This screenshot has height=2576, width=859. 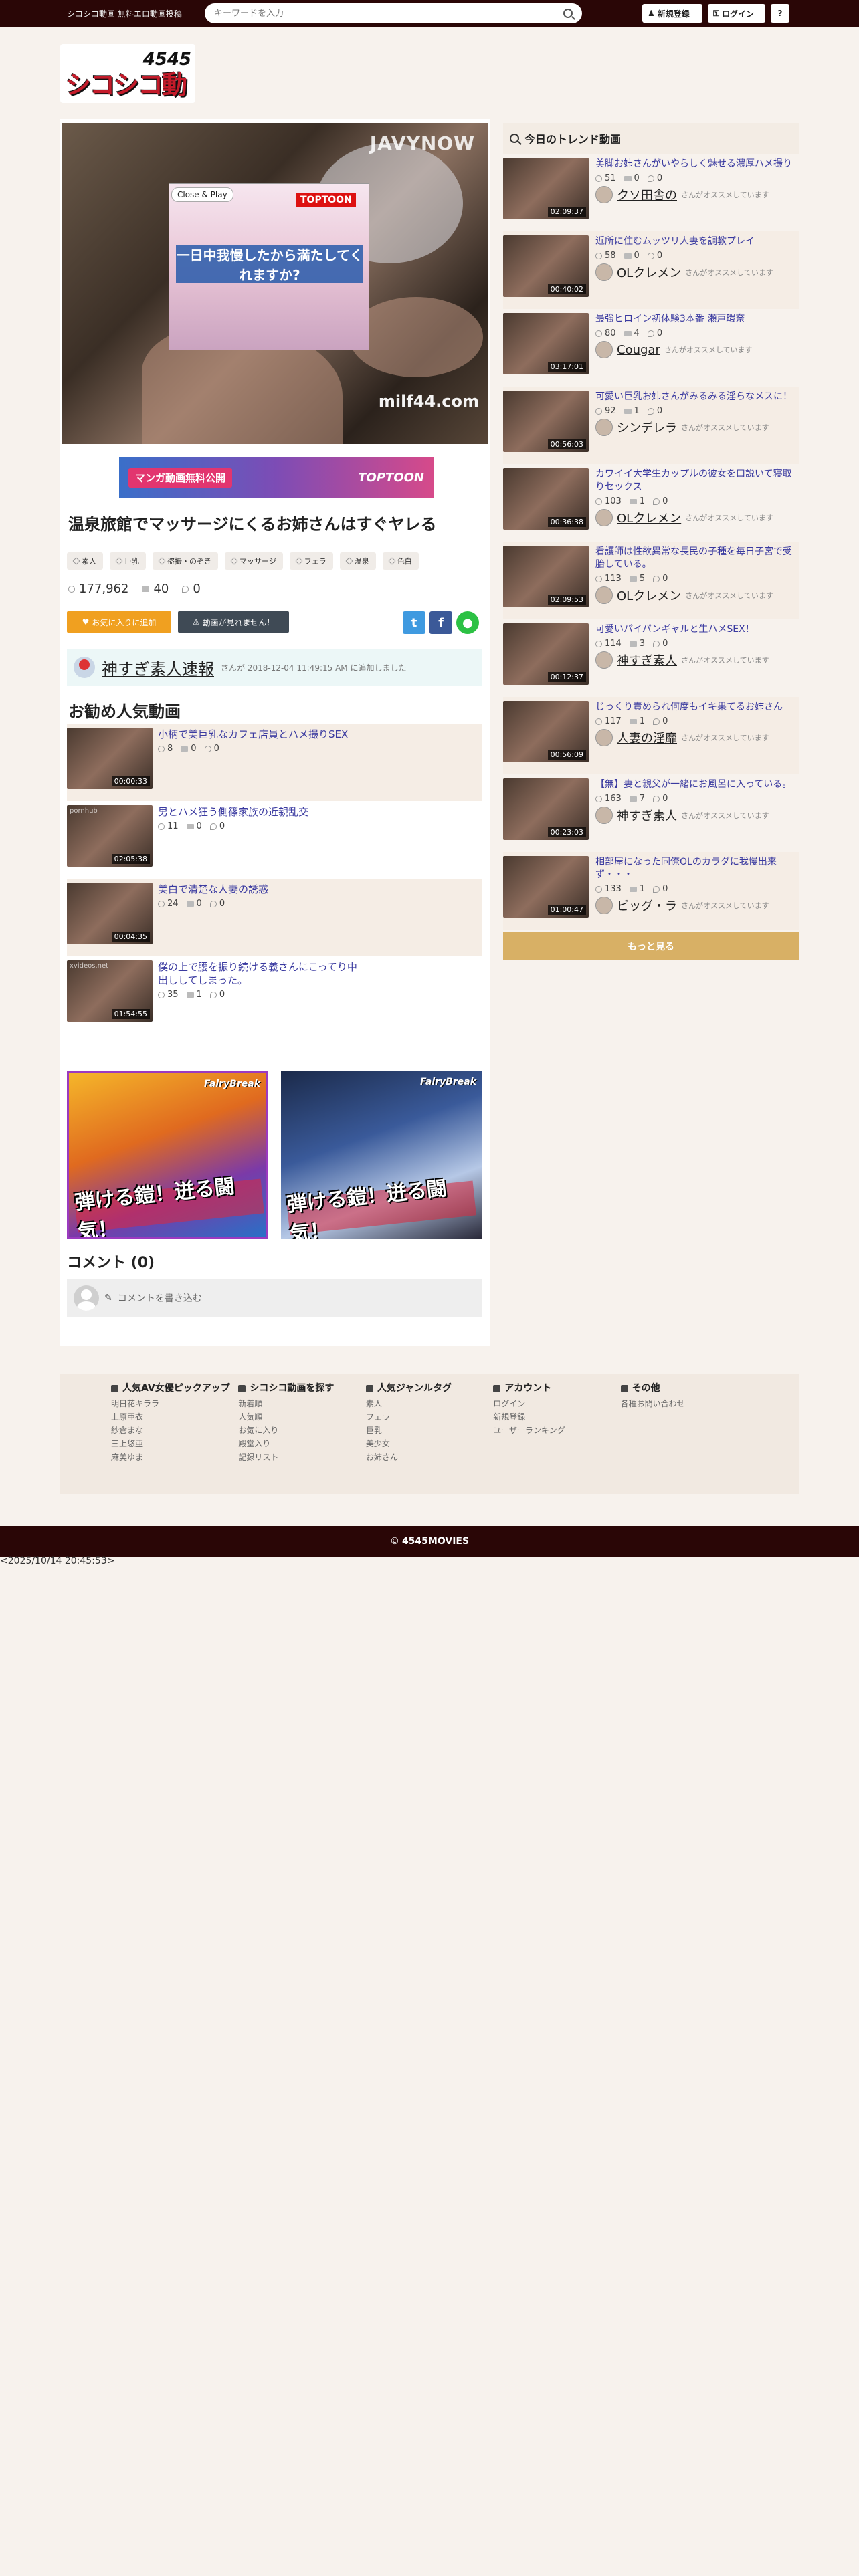 I want to click on tag-item: フェラ, so click(x=311, y=561).